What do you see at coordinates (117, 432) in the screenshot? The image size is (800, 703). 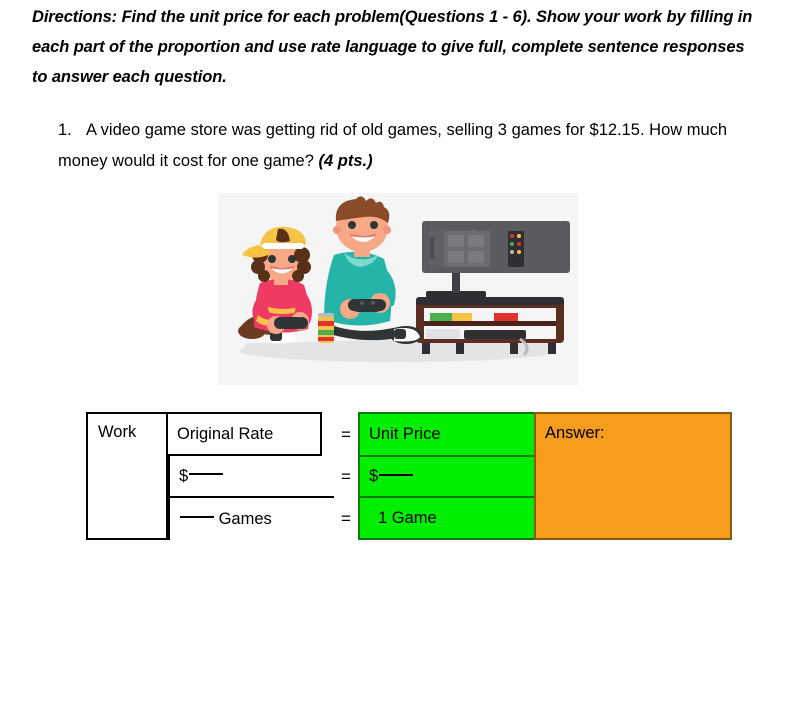 I see `work-label: Work` at bounding box center [117, 432].